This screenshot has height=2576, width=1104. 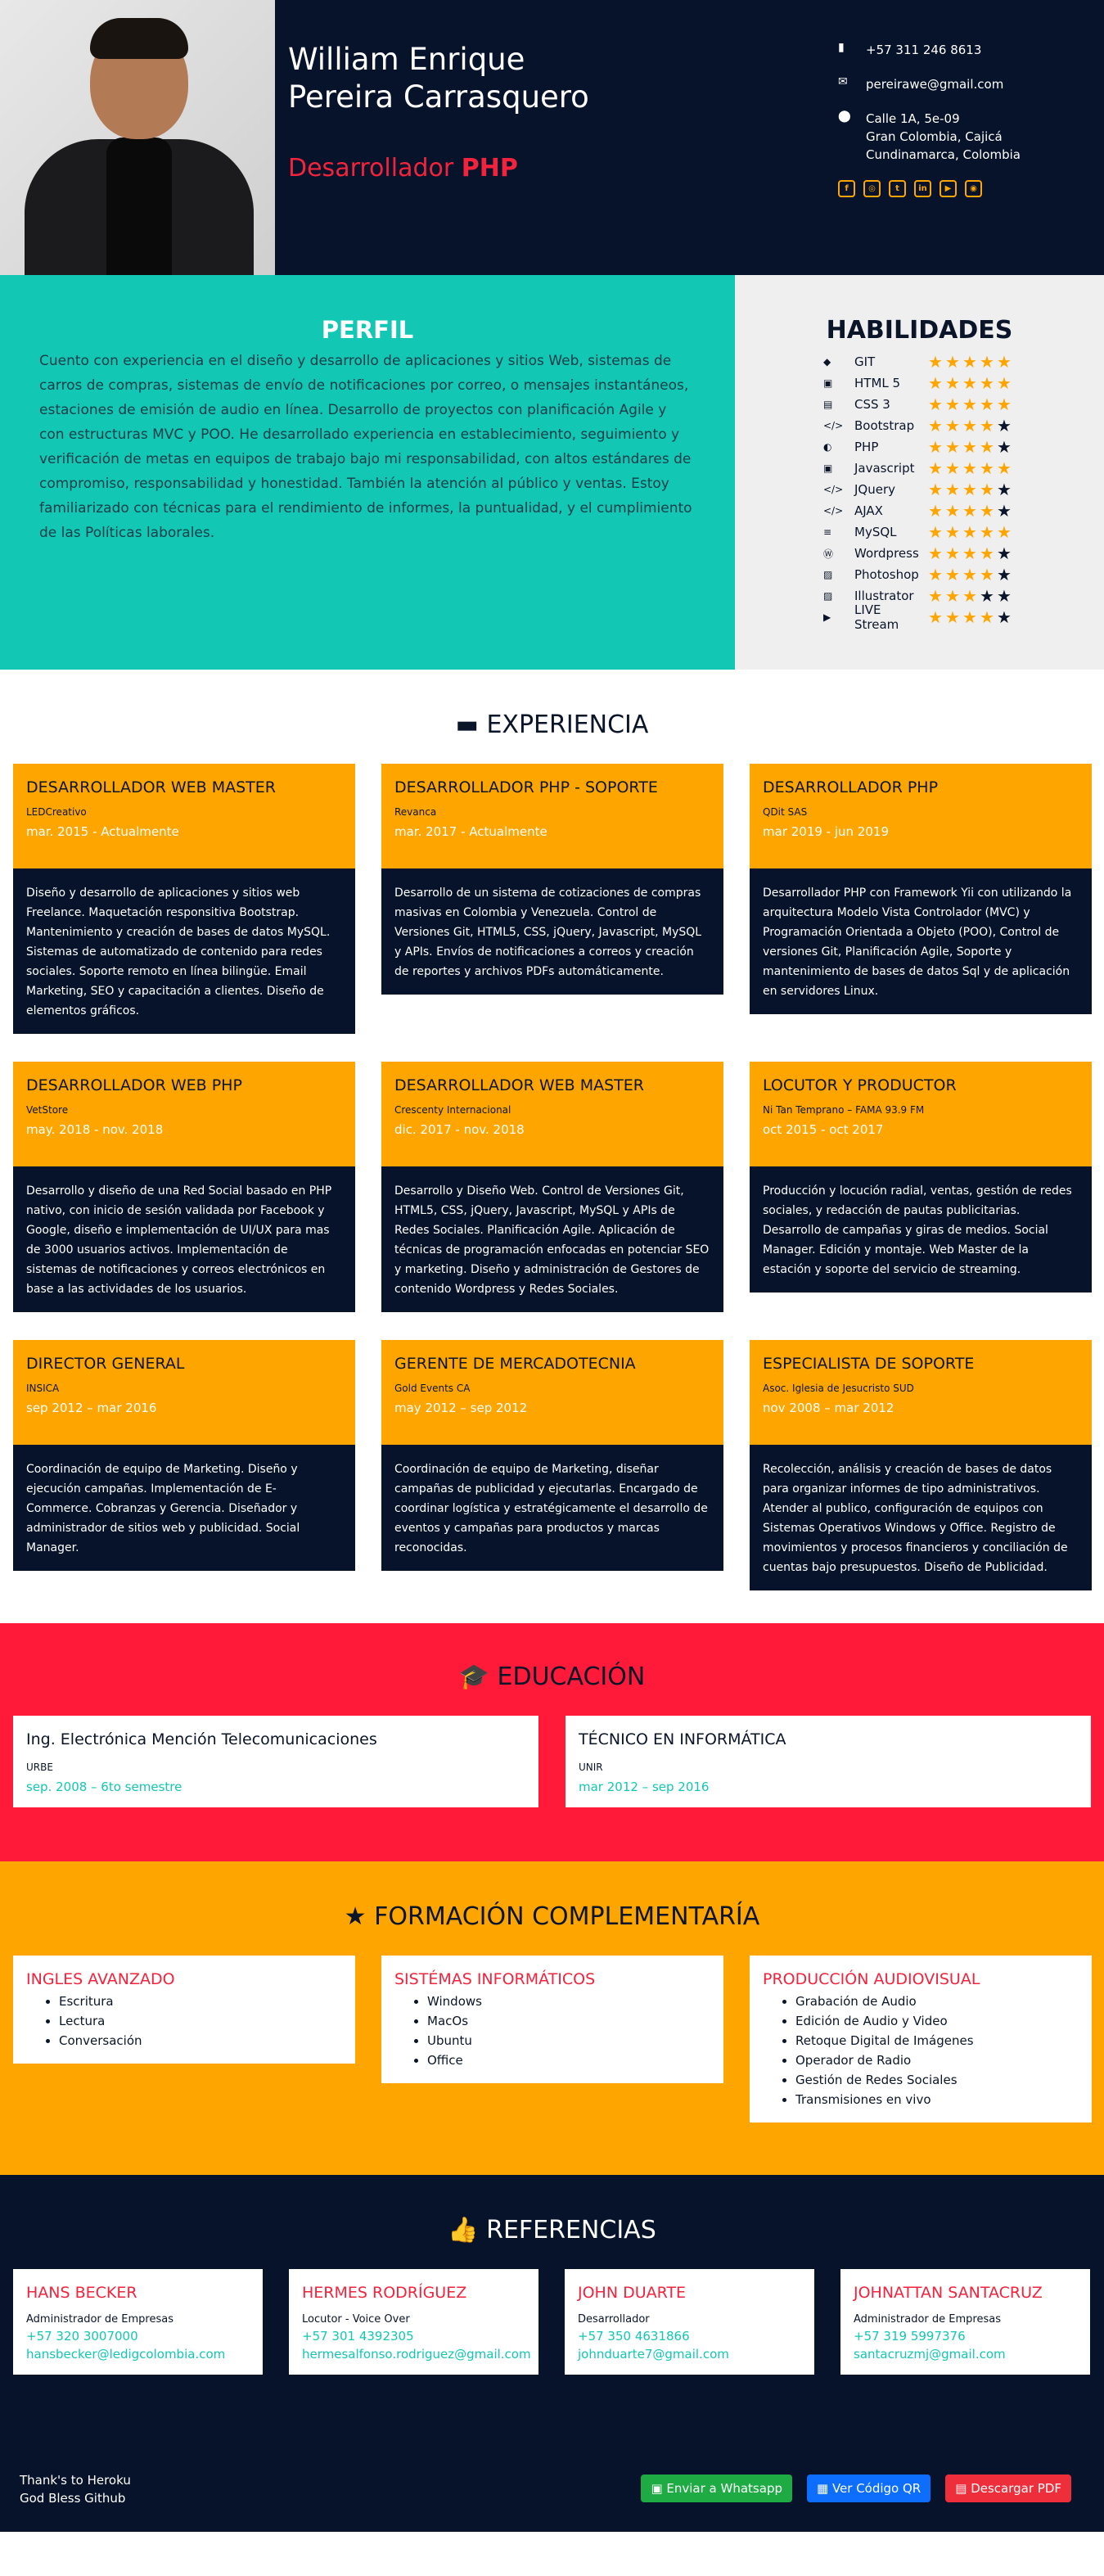 What do you see at coordinates (829, 554) in the screenshot?
I see `skill-icon: Ⓦ` at bounding box center [829, 554].